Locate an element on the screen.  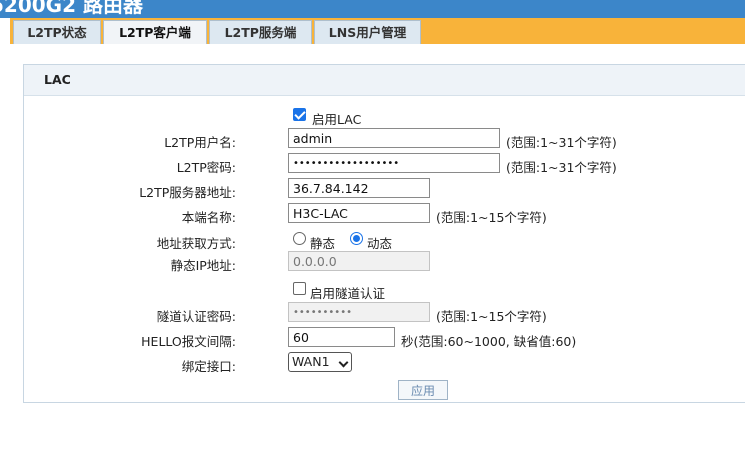
row-static-ip: 静态IP地址: is located at coordinates (384, 262).